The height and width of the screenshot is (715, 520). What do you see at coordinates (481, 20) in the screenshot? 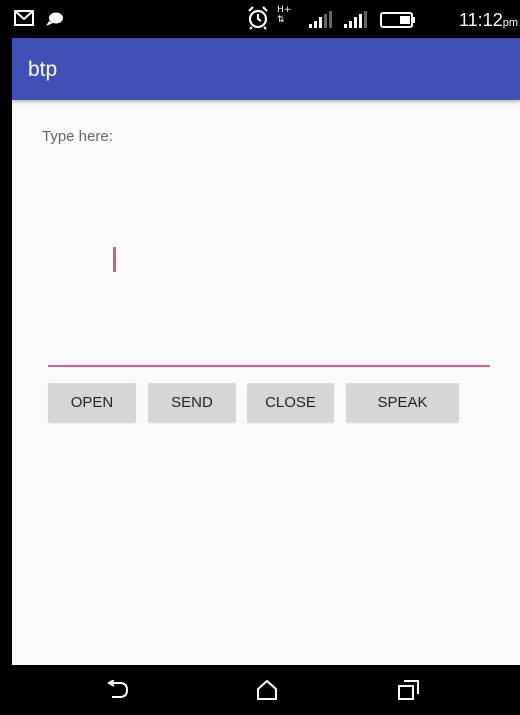
I see `clock-time: 11:12` at bounding box center [481, 20].